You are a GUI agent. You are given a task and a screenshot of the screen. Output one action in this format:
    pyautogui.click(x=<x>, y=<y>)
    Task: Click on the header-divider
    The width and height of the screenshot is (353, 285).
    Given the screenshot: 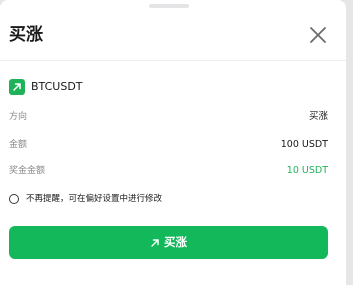 What is the action you would take?
    pyautogui.click(x=173, y=60)
    